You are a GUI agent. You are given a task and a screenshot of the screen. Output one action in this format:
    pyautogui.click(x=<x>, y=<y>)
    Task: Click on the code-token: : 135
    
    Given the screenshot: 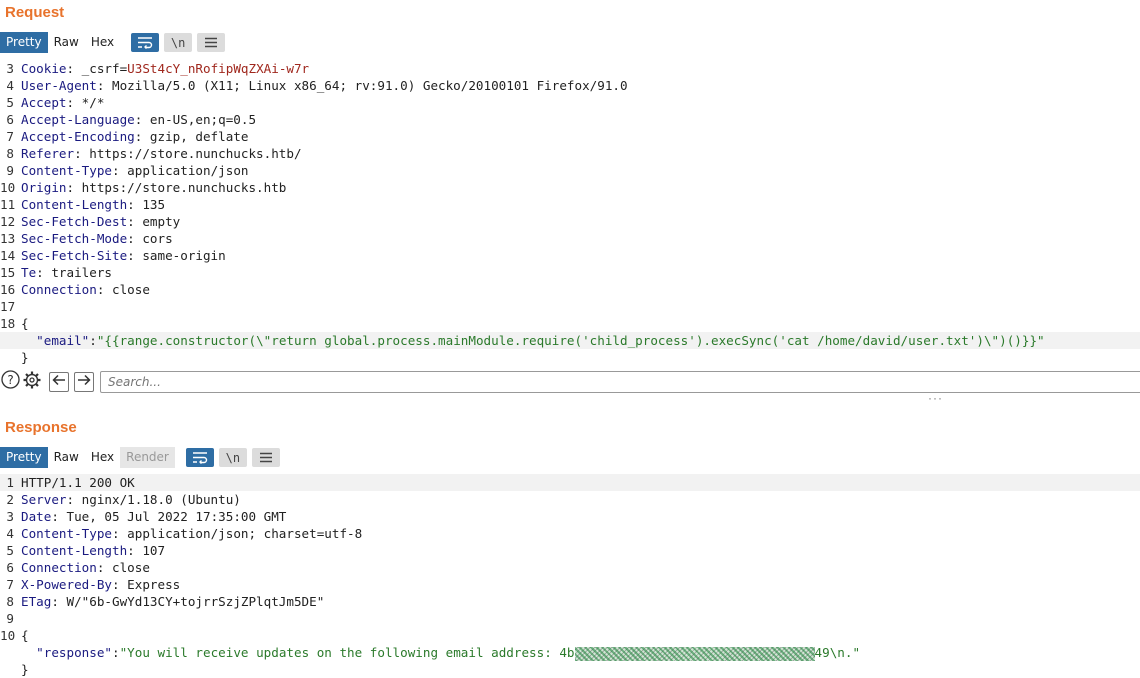 What is the action you would take?
    pyautogui.click(x=146, y=204)
    